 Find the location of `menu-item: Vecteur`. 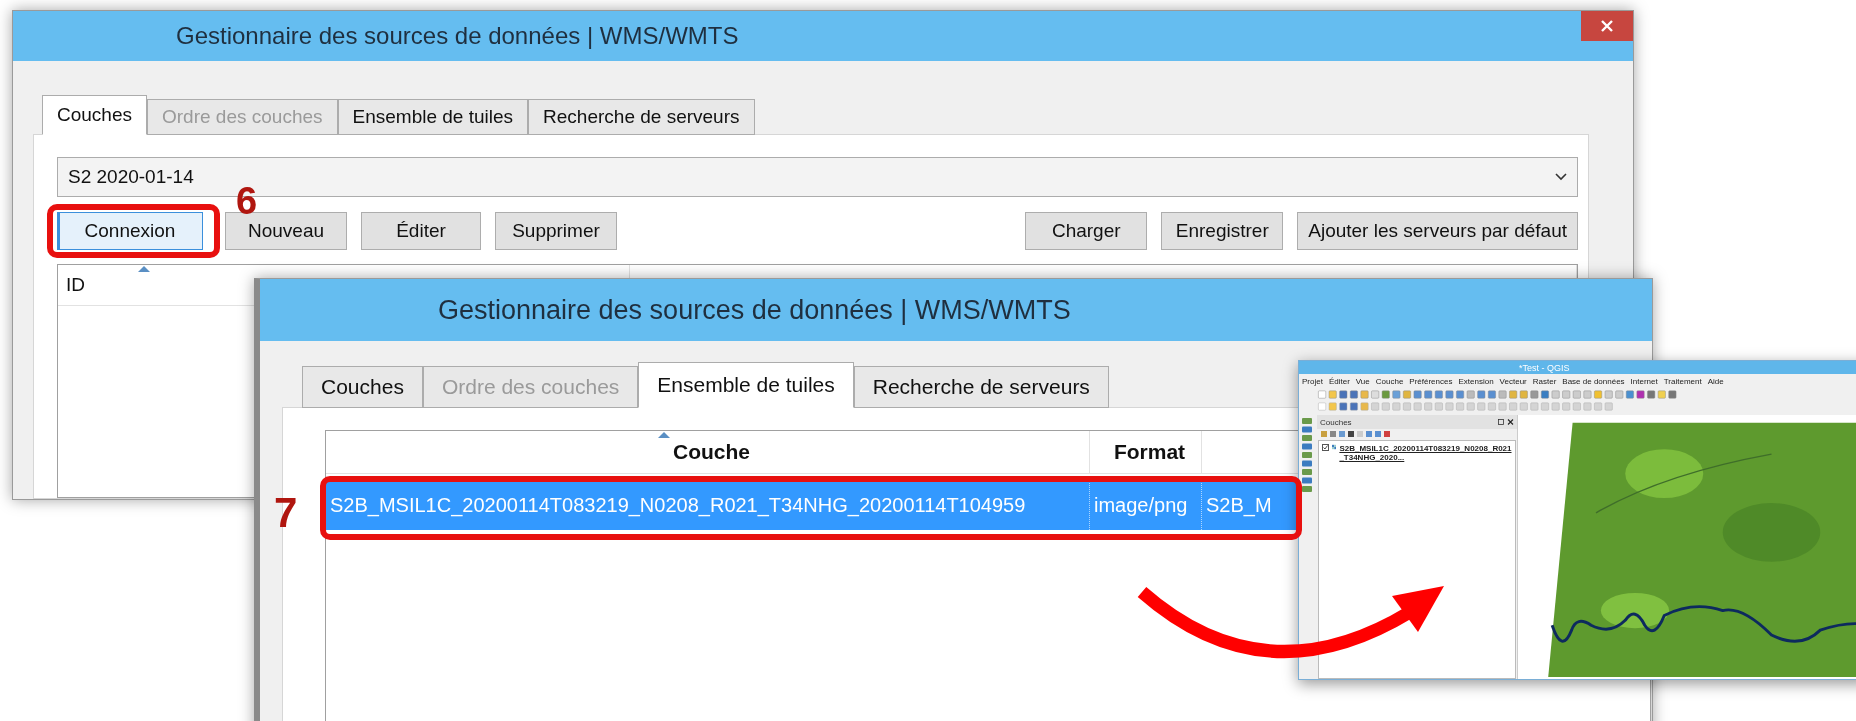

menu-item: Vecteur is located at coordinates (1513, 381).